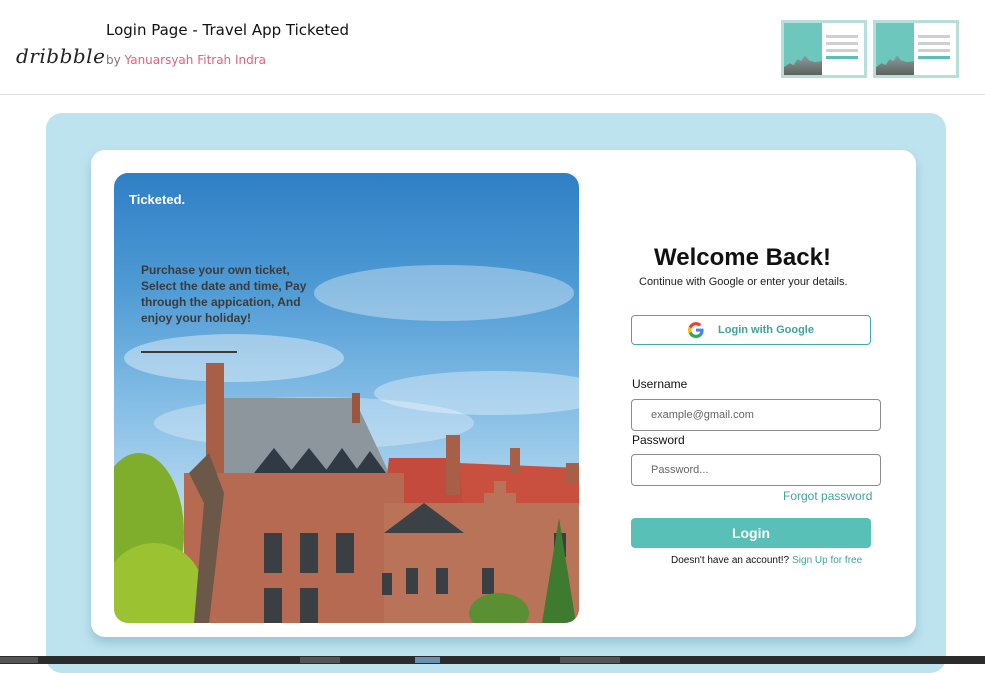 This screenshot has height=673, width=985. I want to click on author-link: Yanuarsyah Fitrah Indra, so click(195, 60).